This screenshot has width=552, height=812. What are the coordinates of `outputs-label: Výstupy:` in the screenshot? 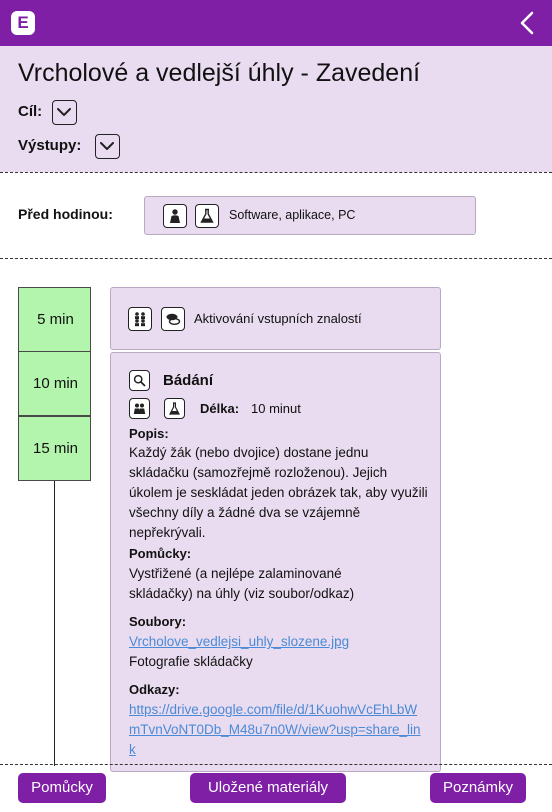 It's located at (50, 145).